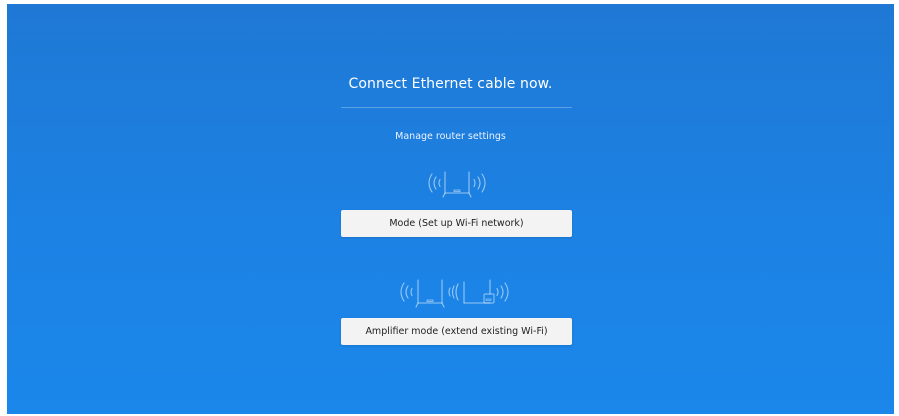  Describe the element at coordinates (456, 331) in the screenshot. I see `amplifier-mode-button: Amplifier mode (extend existing Wi-Fi)` at that location.